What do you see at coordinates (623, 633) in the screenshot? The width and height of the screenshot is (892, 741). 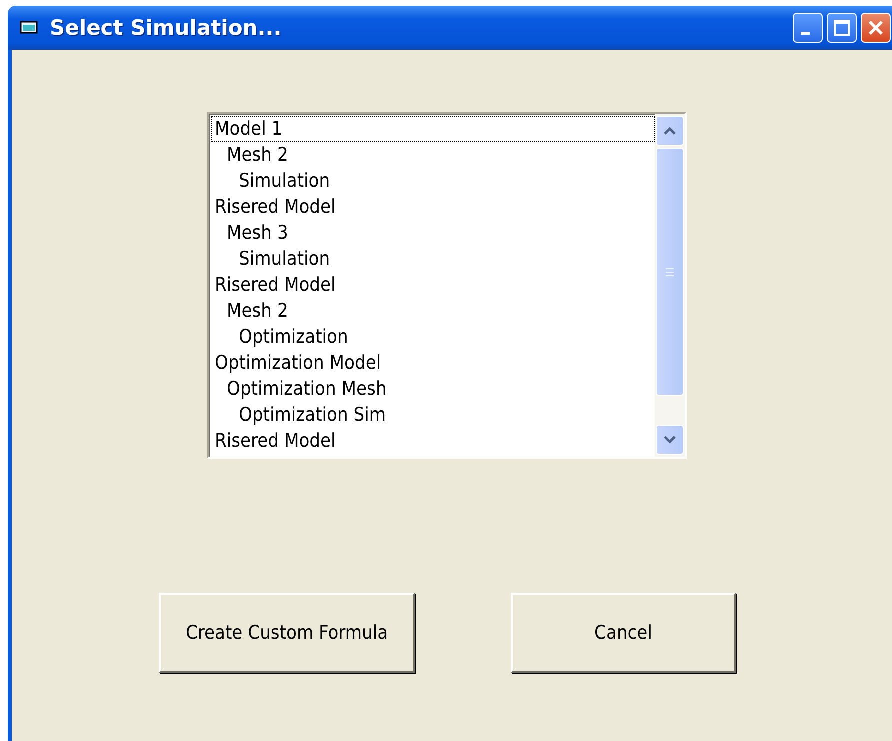 I see `dialog-button: Cancel` at bounding box center [623, 633].